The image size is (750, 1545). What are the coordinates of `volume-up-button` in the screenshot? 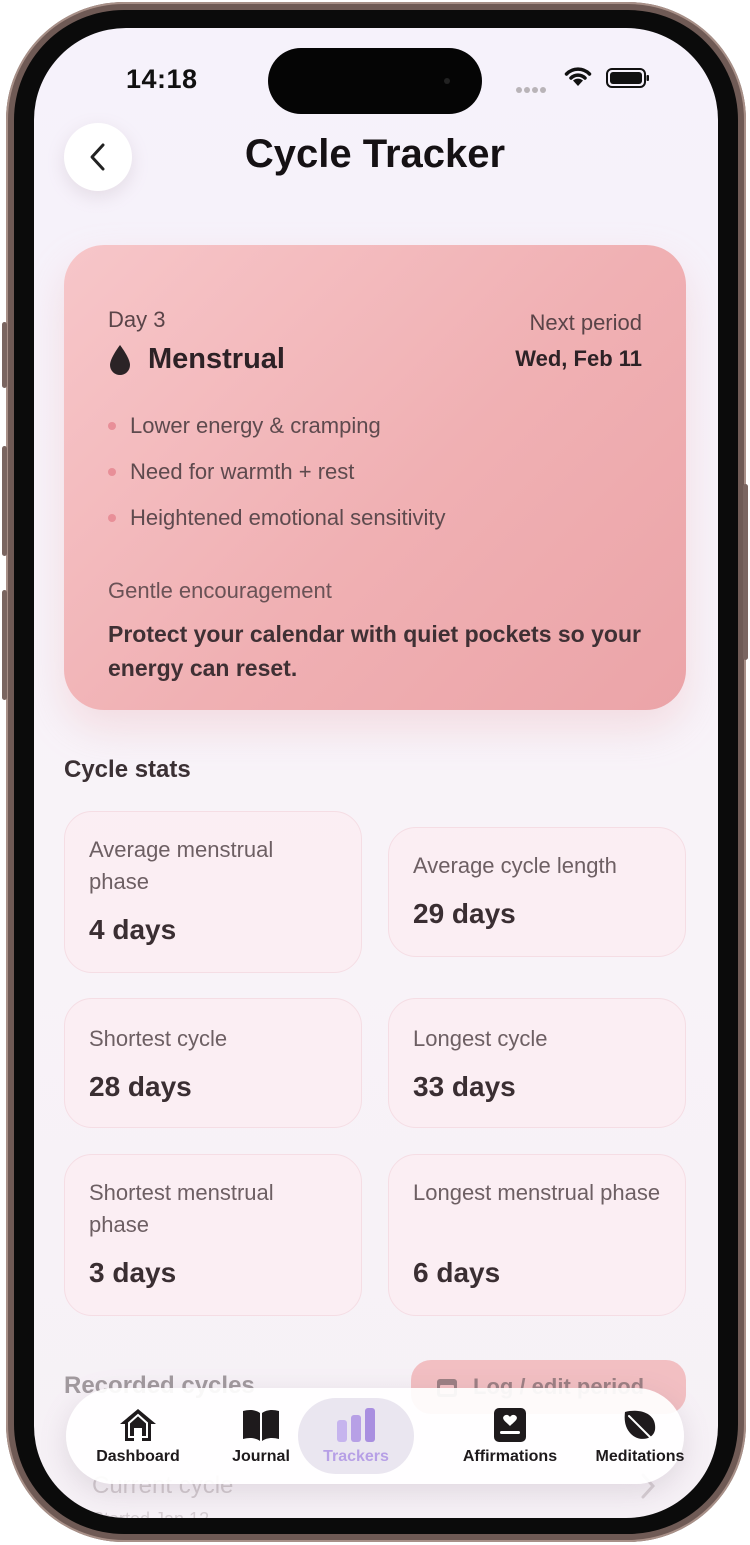 It's located at (4, 501).